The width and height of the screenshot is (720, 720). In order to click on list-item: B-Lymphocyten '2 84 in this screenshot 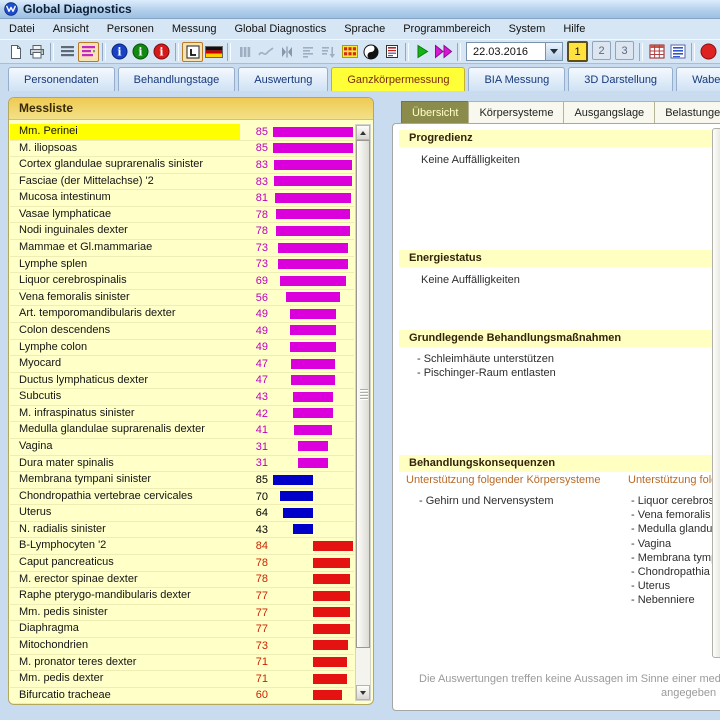, I will do `click(182, 547)`.